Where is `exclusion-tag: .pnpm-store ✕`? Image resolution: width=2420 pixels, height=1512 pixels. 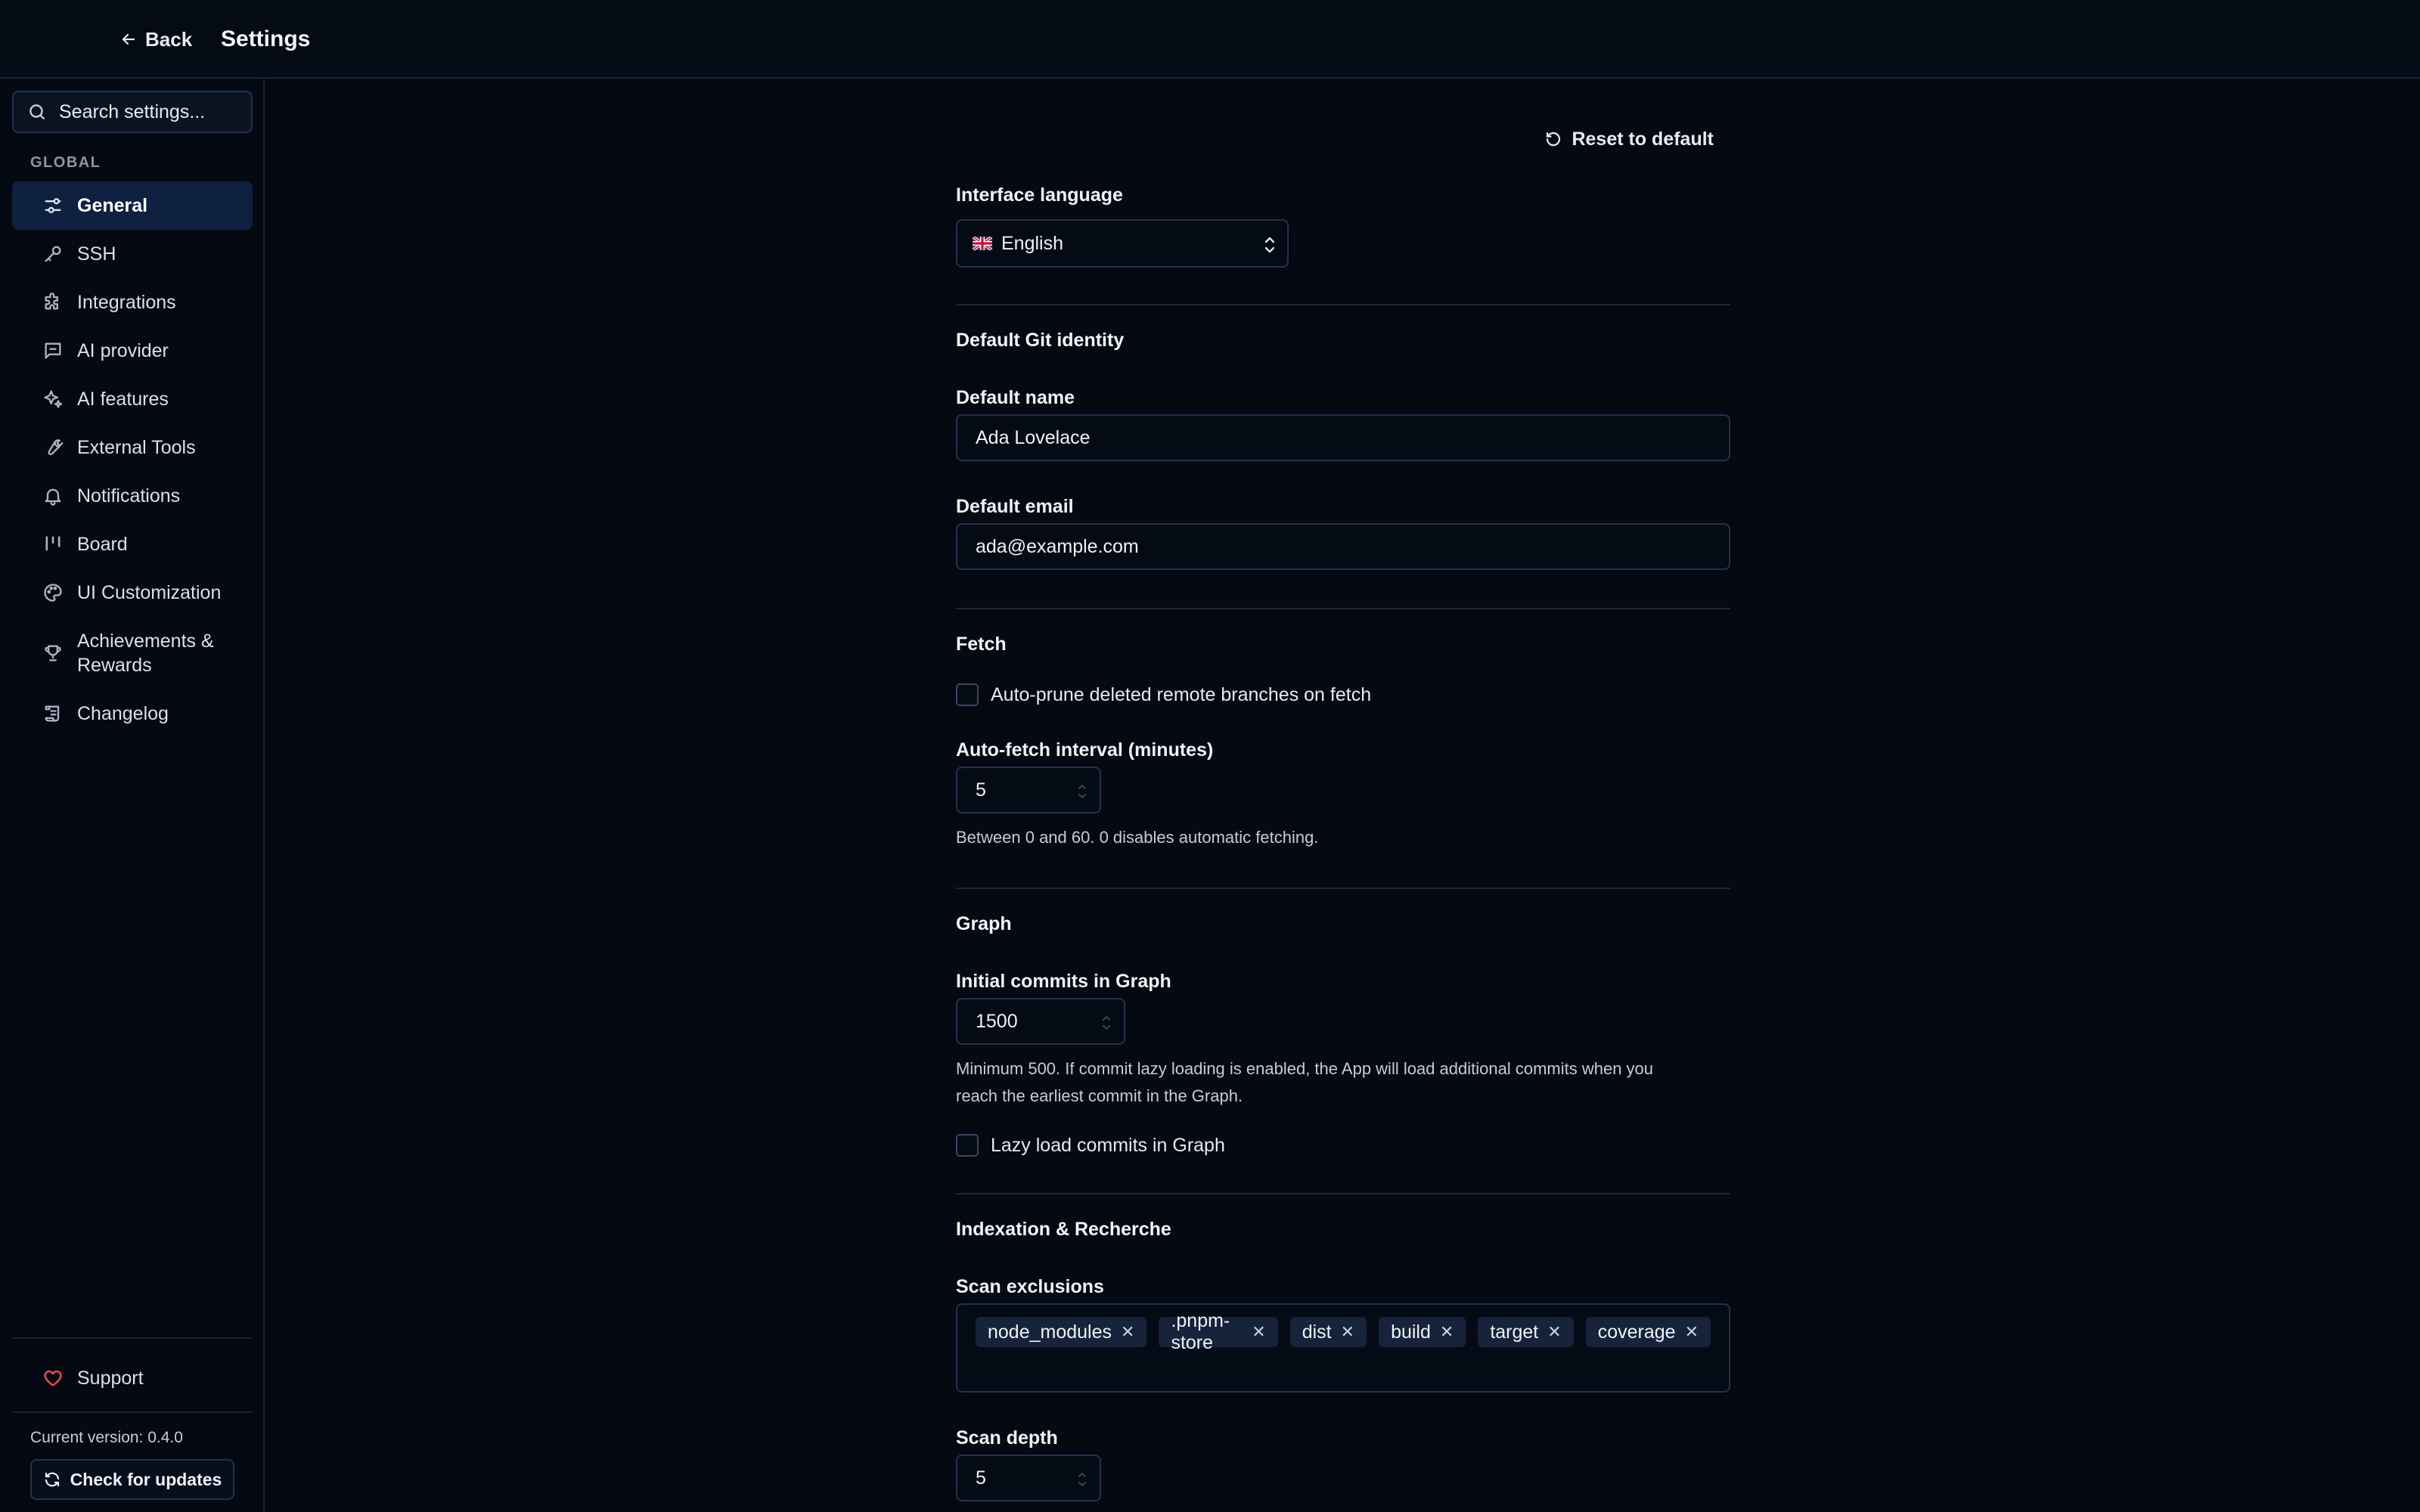
exclusion-tag: .pnpm-store ✕ is located at coordinates (1218, 1331).